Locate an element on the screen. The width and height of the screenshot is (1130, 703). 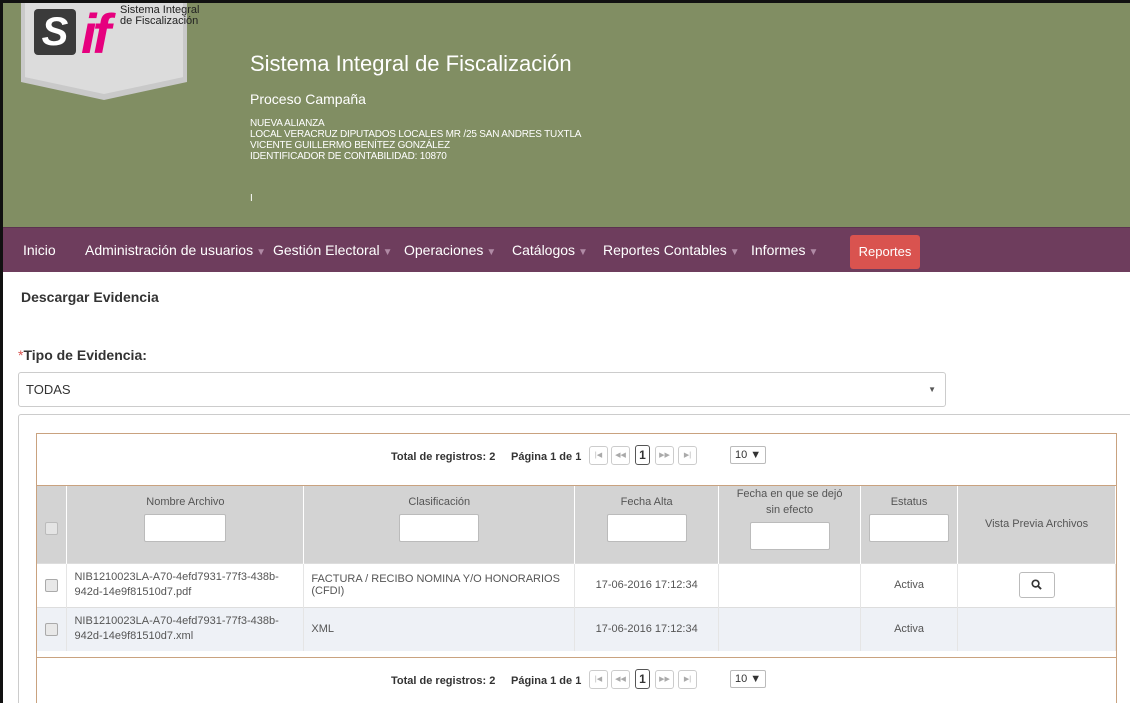
classification-cell: XML is located at coordinates (439, 628).